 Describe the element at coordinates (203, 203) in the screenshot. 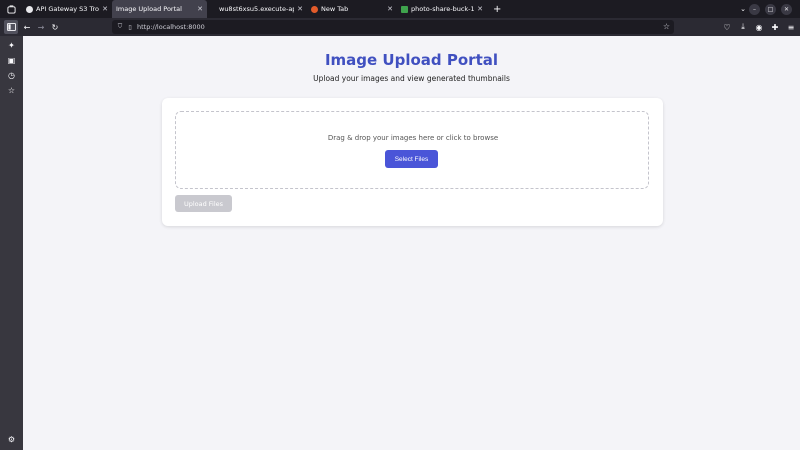

I see `upload-files-button: Upload Files` at that location.